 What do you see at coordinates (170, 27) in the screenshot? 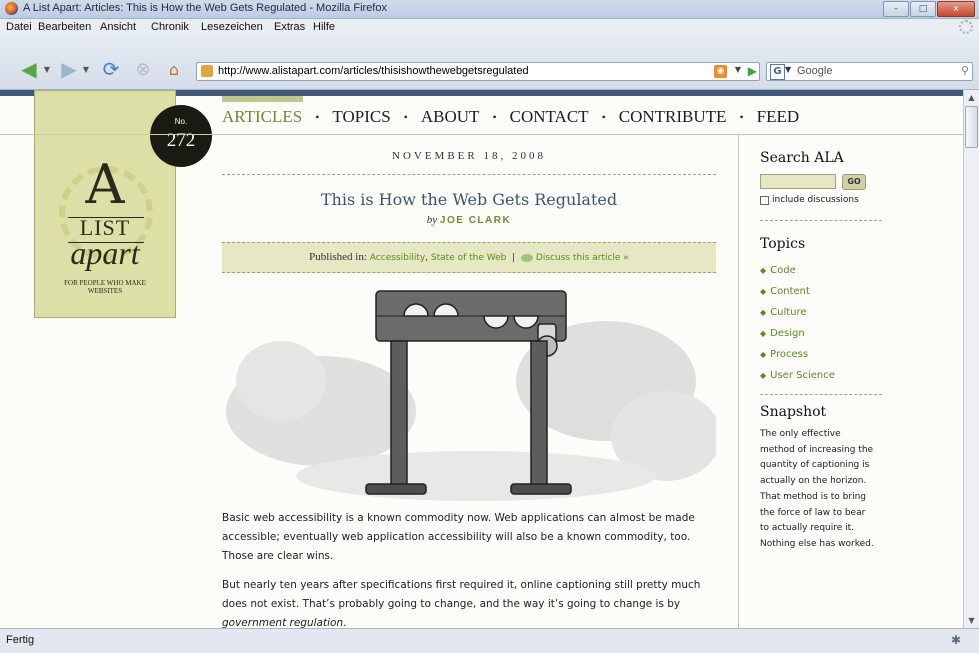
I see `menu-chronik: Chronik` at bounding box center [170, 27].